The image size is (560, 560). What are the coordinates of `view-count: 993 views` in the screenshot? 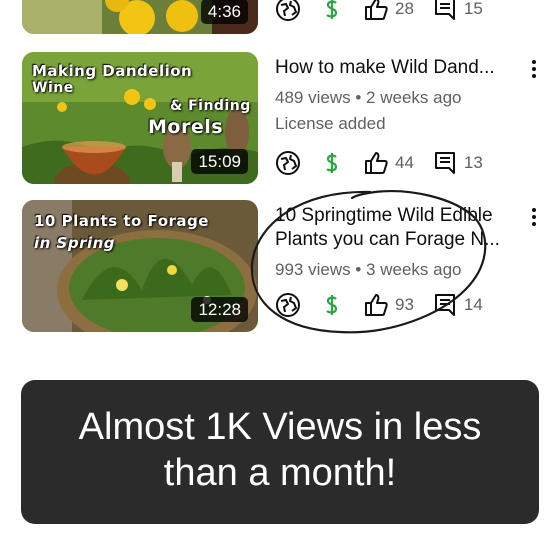 It's located at (313, 269).